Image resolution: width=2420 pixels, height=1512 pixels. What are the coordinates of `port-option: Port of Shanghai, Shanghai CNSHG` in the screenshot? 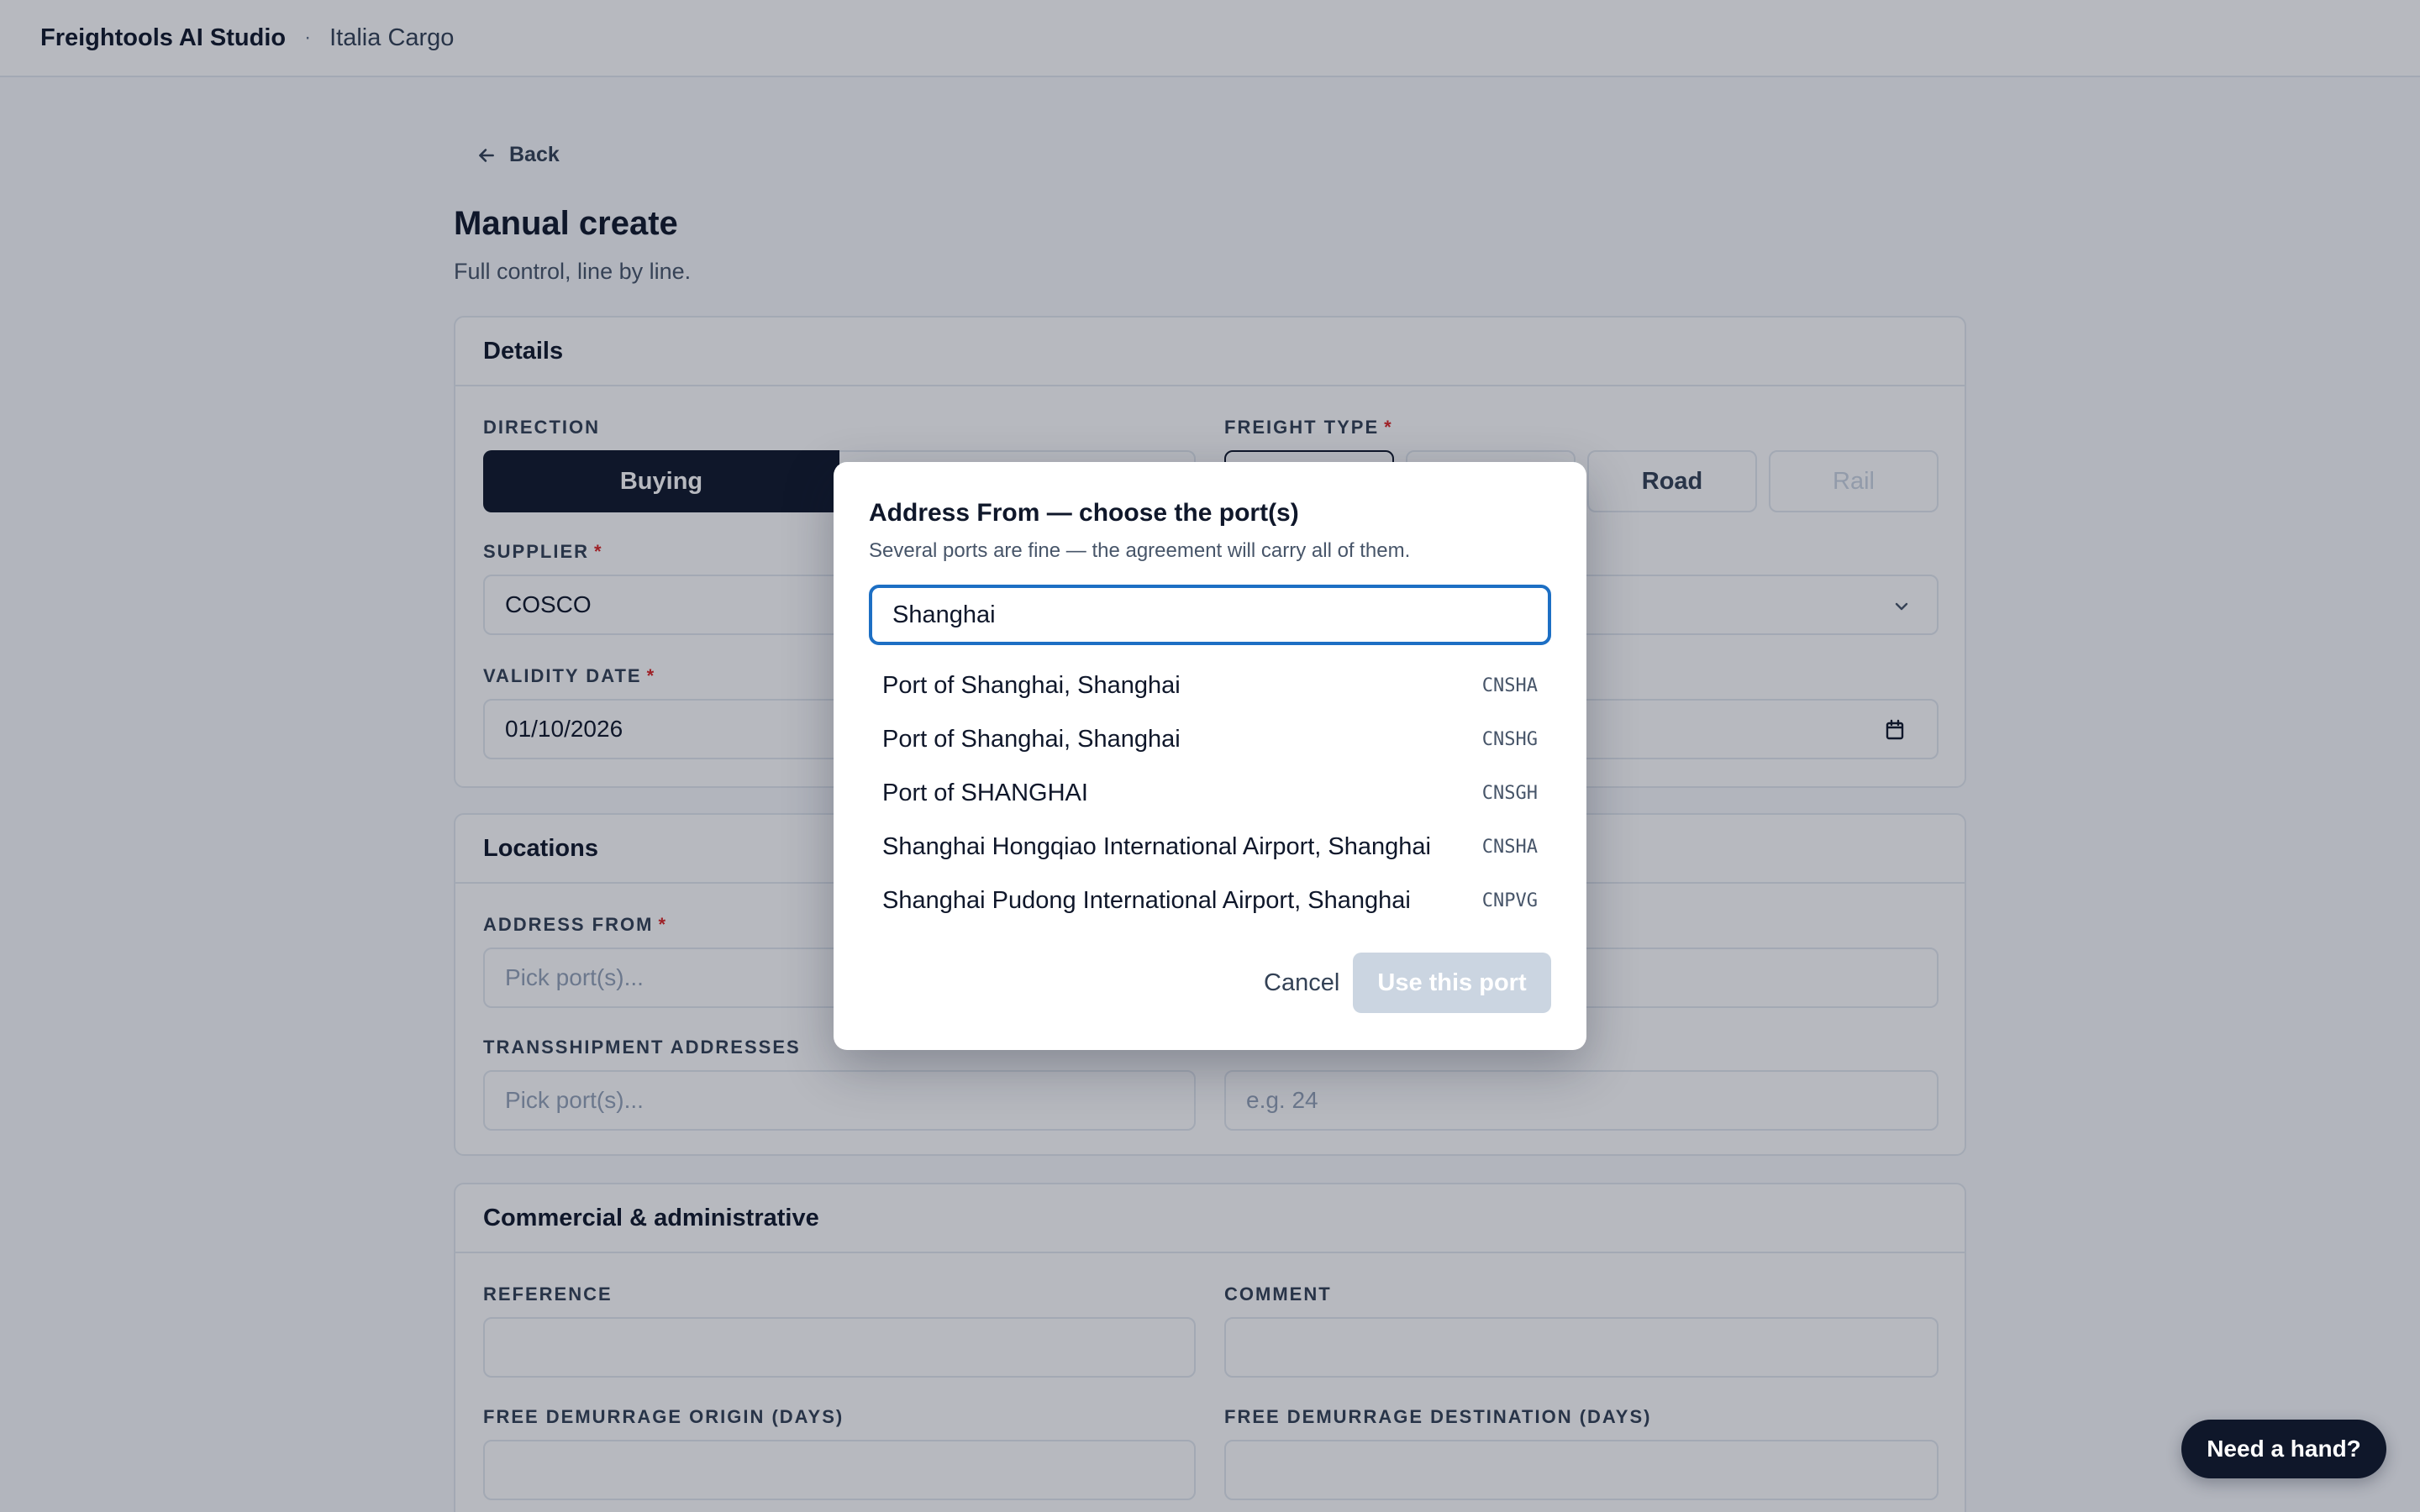 It's located at (1210, 739).